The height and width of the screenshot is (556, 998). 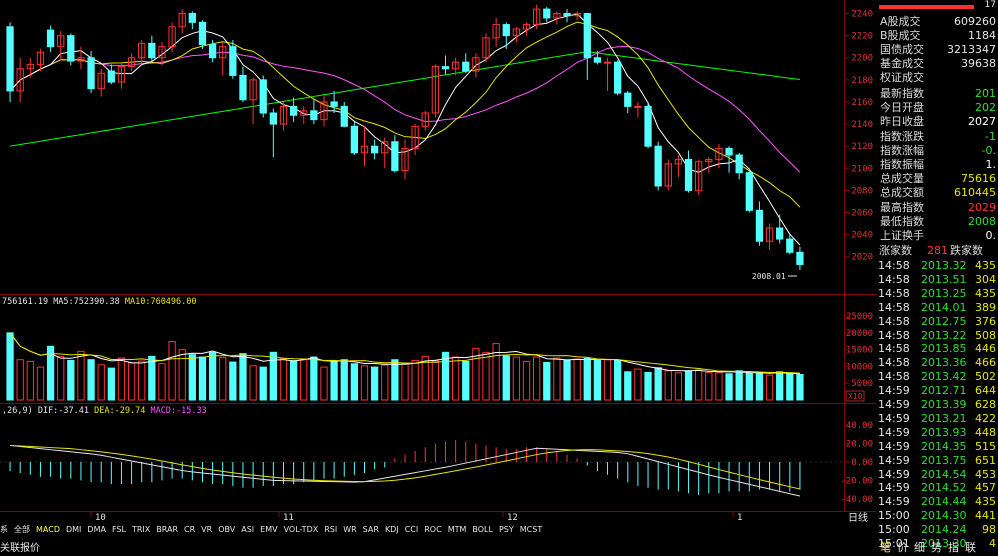 What do you see at coordinates (60, 546) in the screenshot?
I see `related-quote-tab: 关联报价` at bounding box center [60, 546].